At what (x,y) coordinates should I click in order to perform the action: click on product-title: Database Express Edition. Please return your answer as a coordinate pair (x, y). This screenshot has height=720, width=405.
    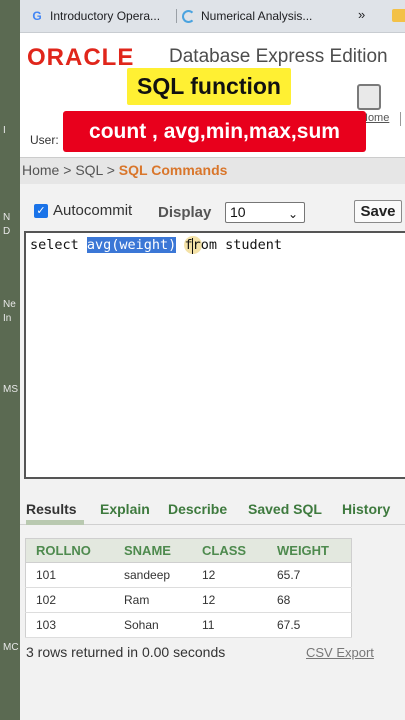
    Looking at the image, I should click on (278, 56).